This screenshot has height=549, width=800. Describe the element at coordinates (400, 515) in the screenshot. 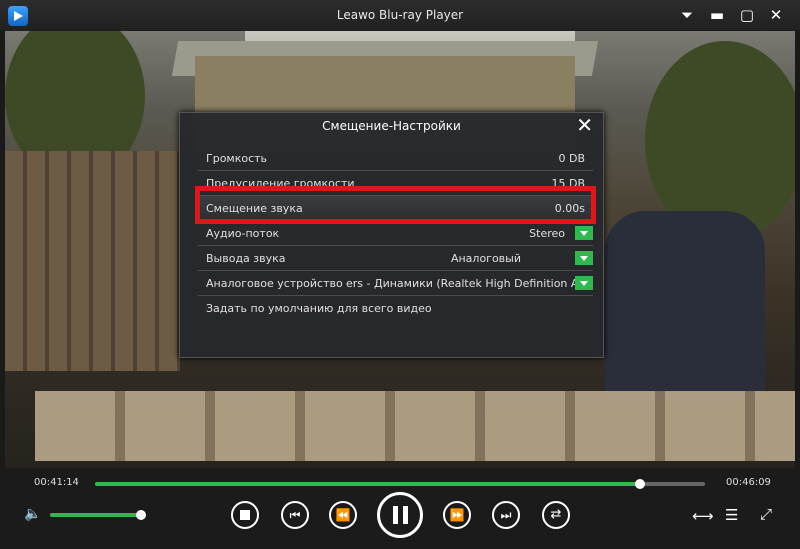

I see `pause-icon` at that location.